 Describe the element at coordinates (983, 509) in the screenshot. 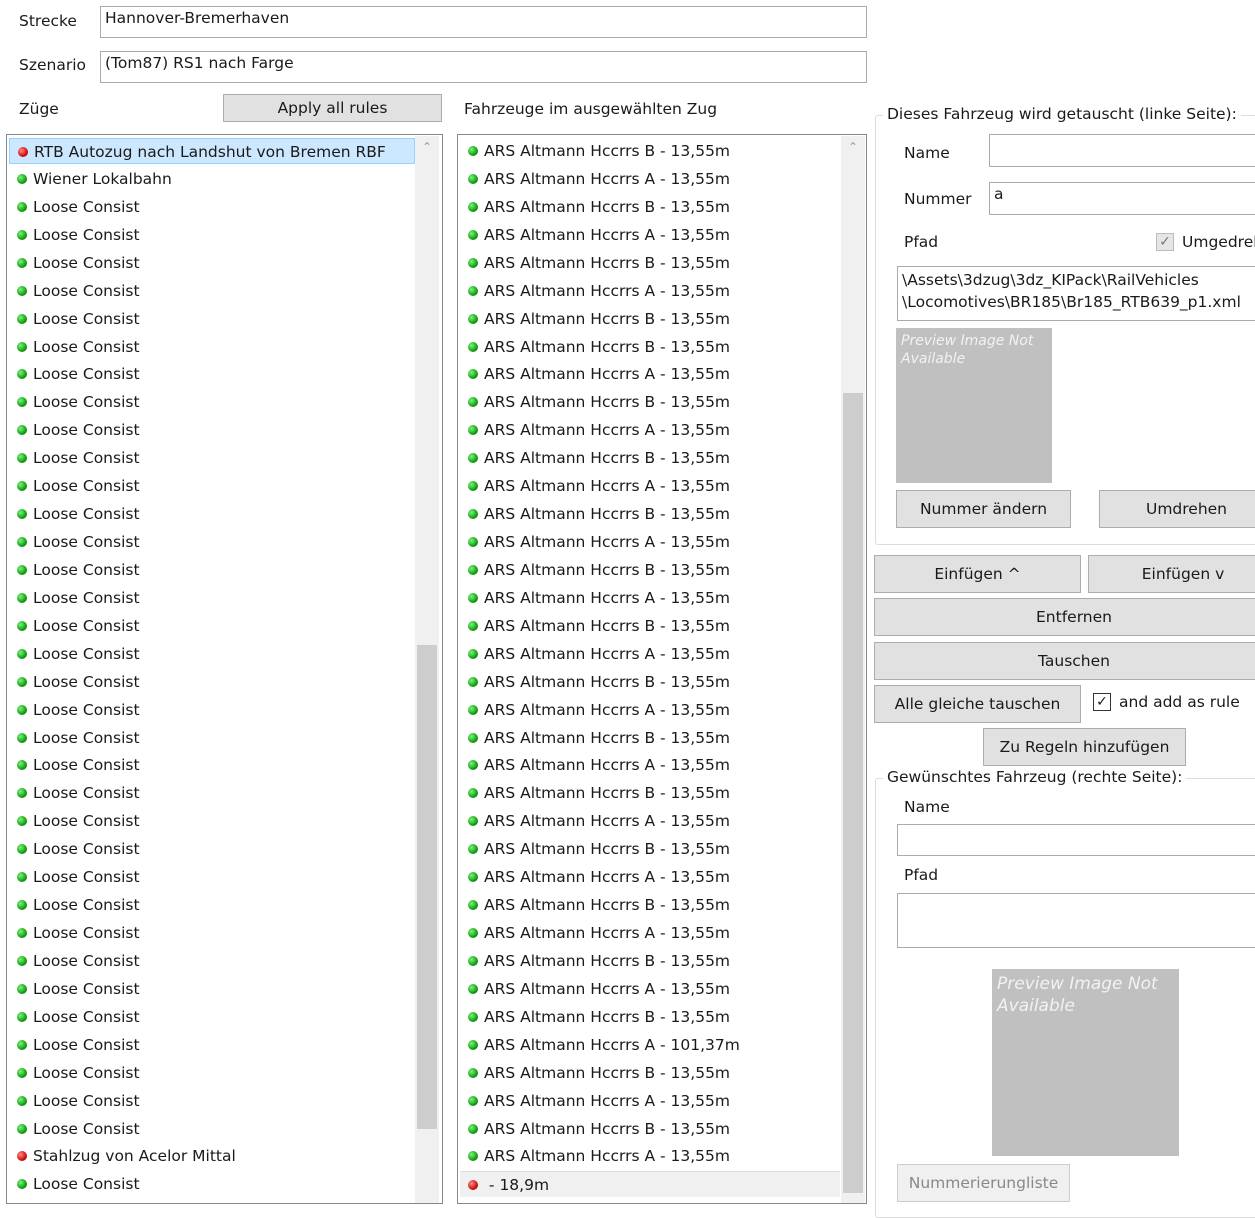

I see `nummer-aendern-button: Nummer ändern` at that location.